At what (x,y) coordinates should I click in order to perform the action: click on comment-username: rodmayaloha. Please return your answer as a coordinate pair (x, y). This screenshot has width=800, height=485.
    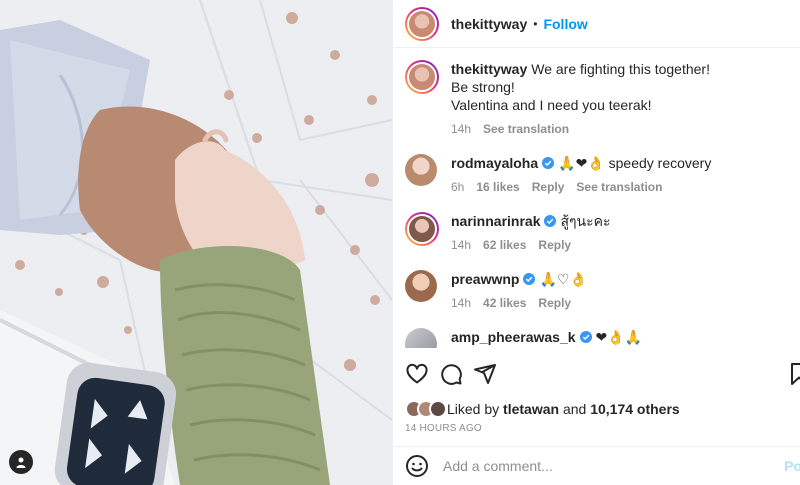
    Looking at the image, I should click on (494, 163).